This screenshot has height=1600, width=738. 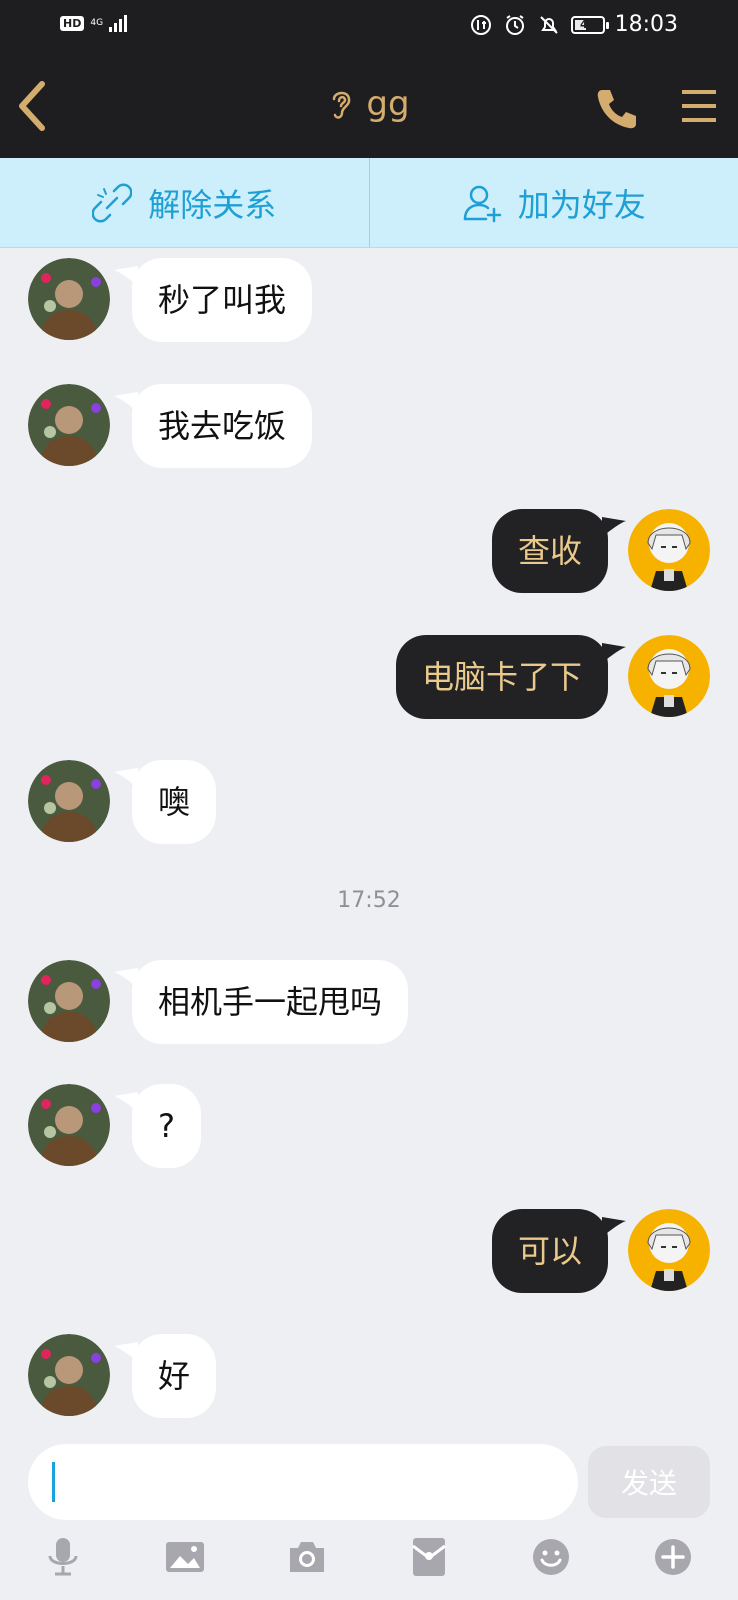 What do you see at coordinates (174, 1376) in the screenshot?
I see `message-bubble: 好` at bounding box center [174, 1376].